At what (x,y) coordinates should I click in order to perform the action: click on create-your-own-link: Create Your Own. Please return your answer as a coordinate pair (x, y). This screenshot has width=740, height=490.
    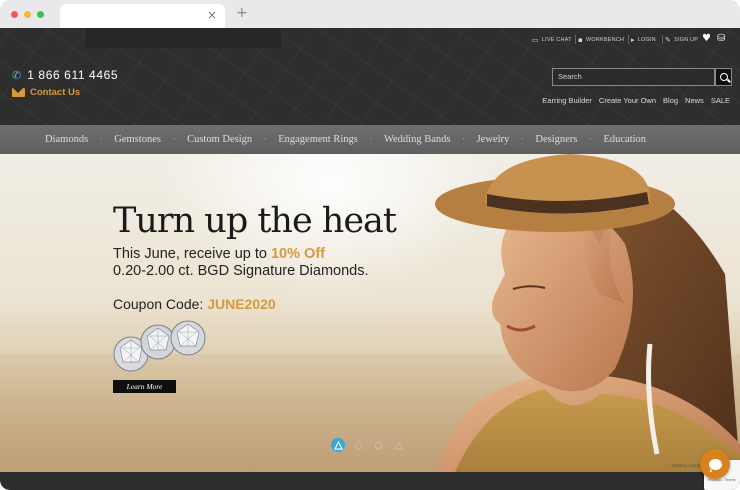
    Looking at the image, I should click on (627, 100).